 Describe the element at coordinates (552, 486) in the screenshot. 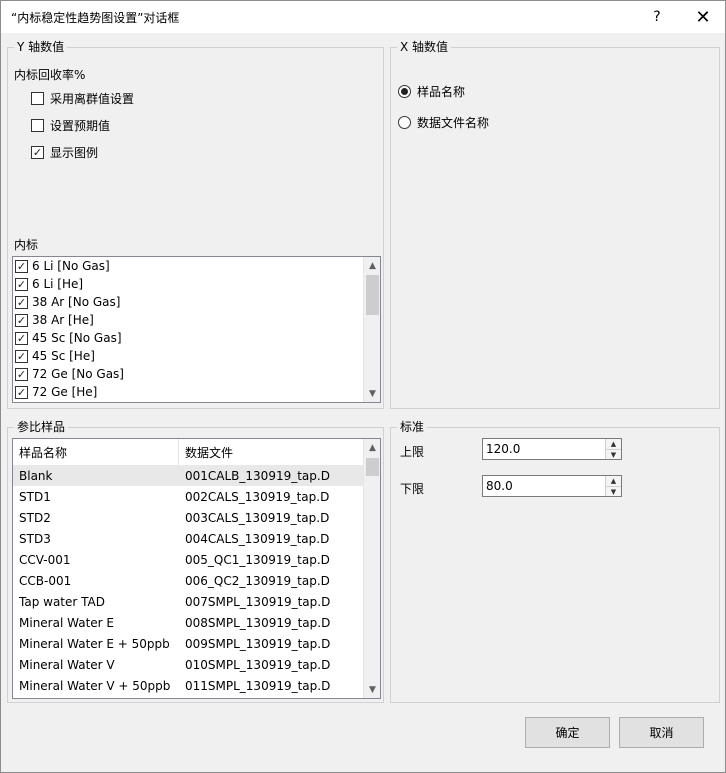

I see `lower-limit-spinner: 80.0 ▲ ▼` at that location.